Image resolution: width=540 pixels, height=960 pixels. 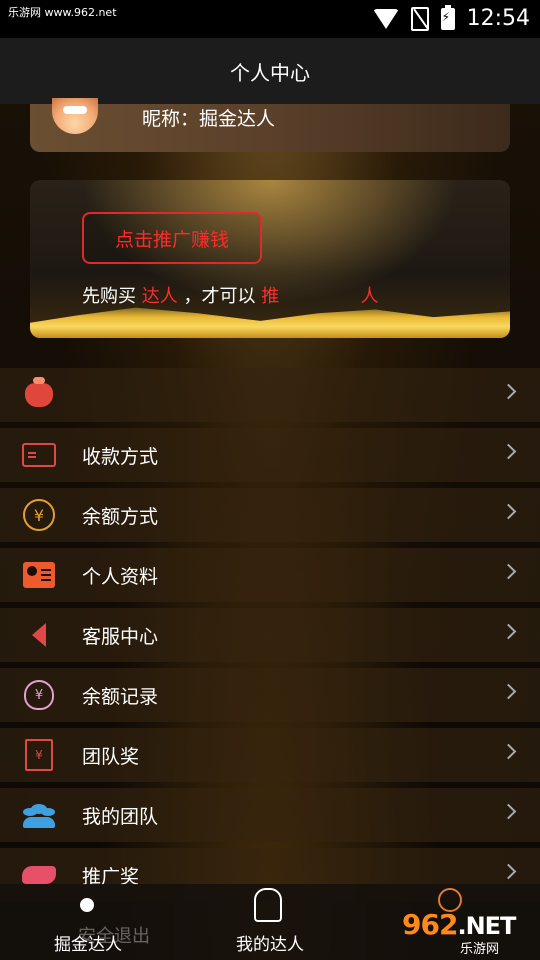 What do you see at coordinates (39, 815) in the screenshot?
I see `team-icon` at bounding box center [39, 815].